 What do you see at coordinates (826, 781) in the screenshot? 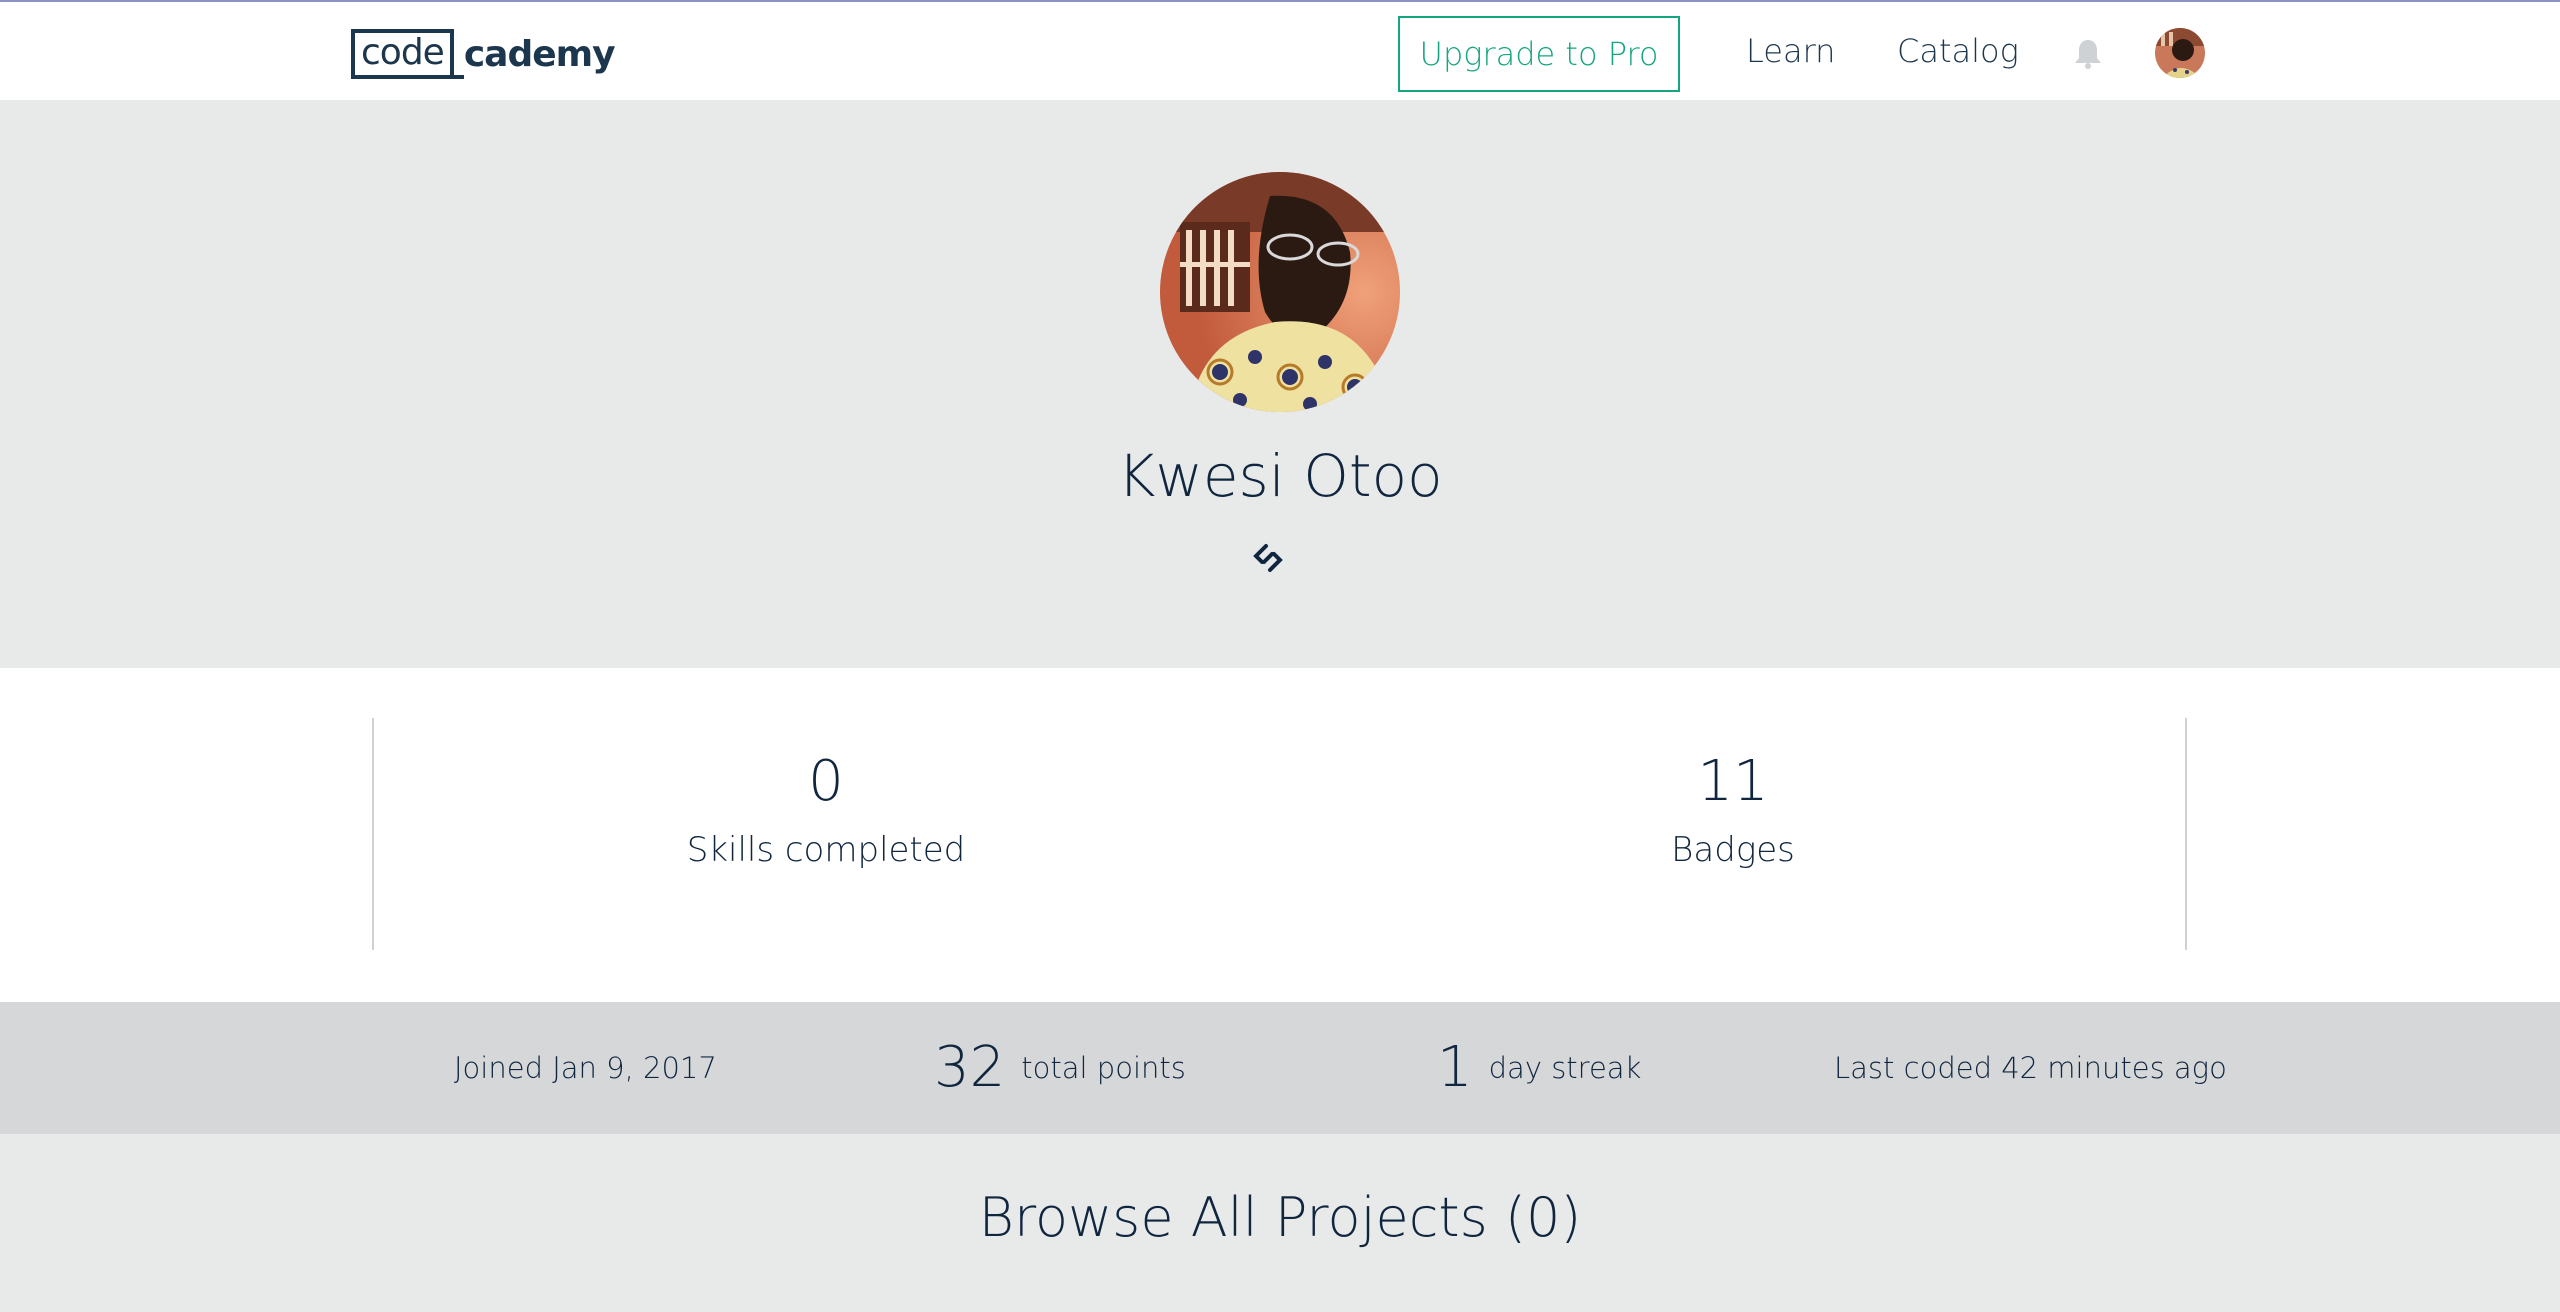
I see `skills-completed-value: 0` at bounding box center [826, 781].